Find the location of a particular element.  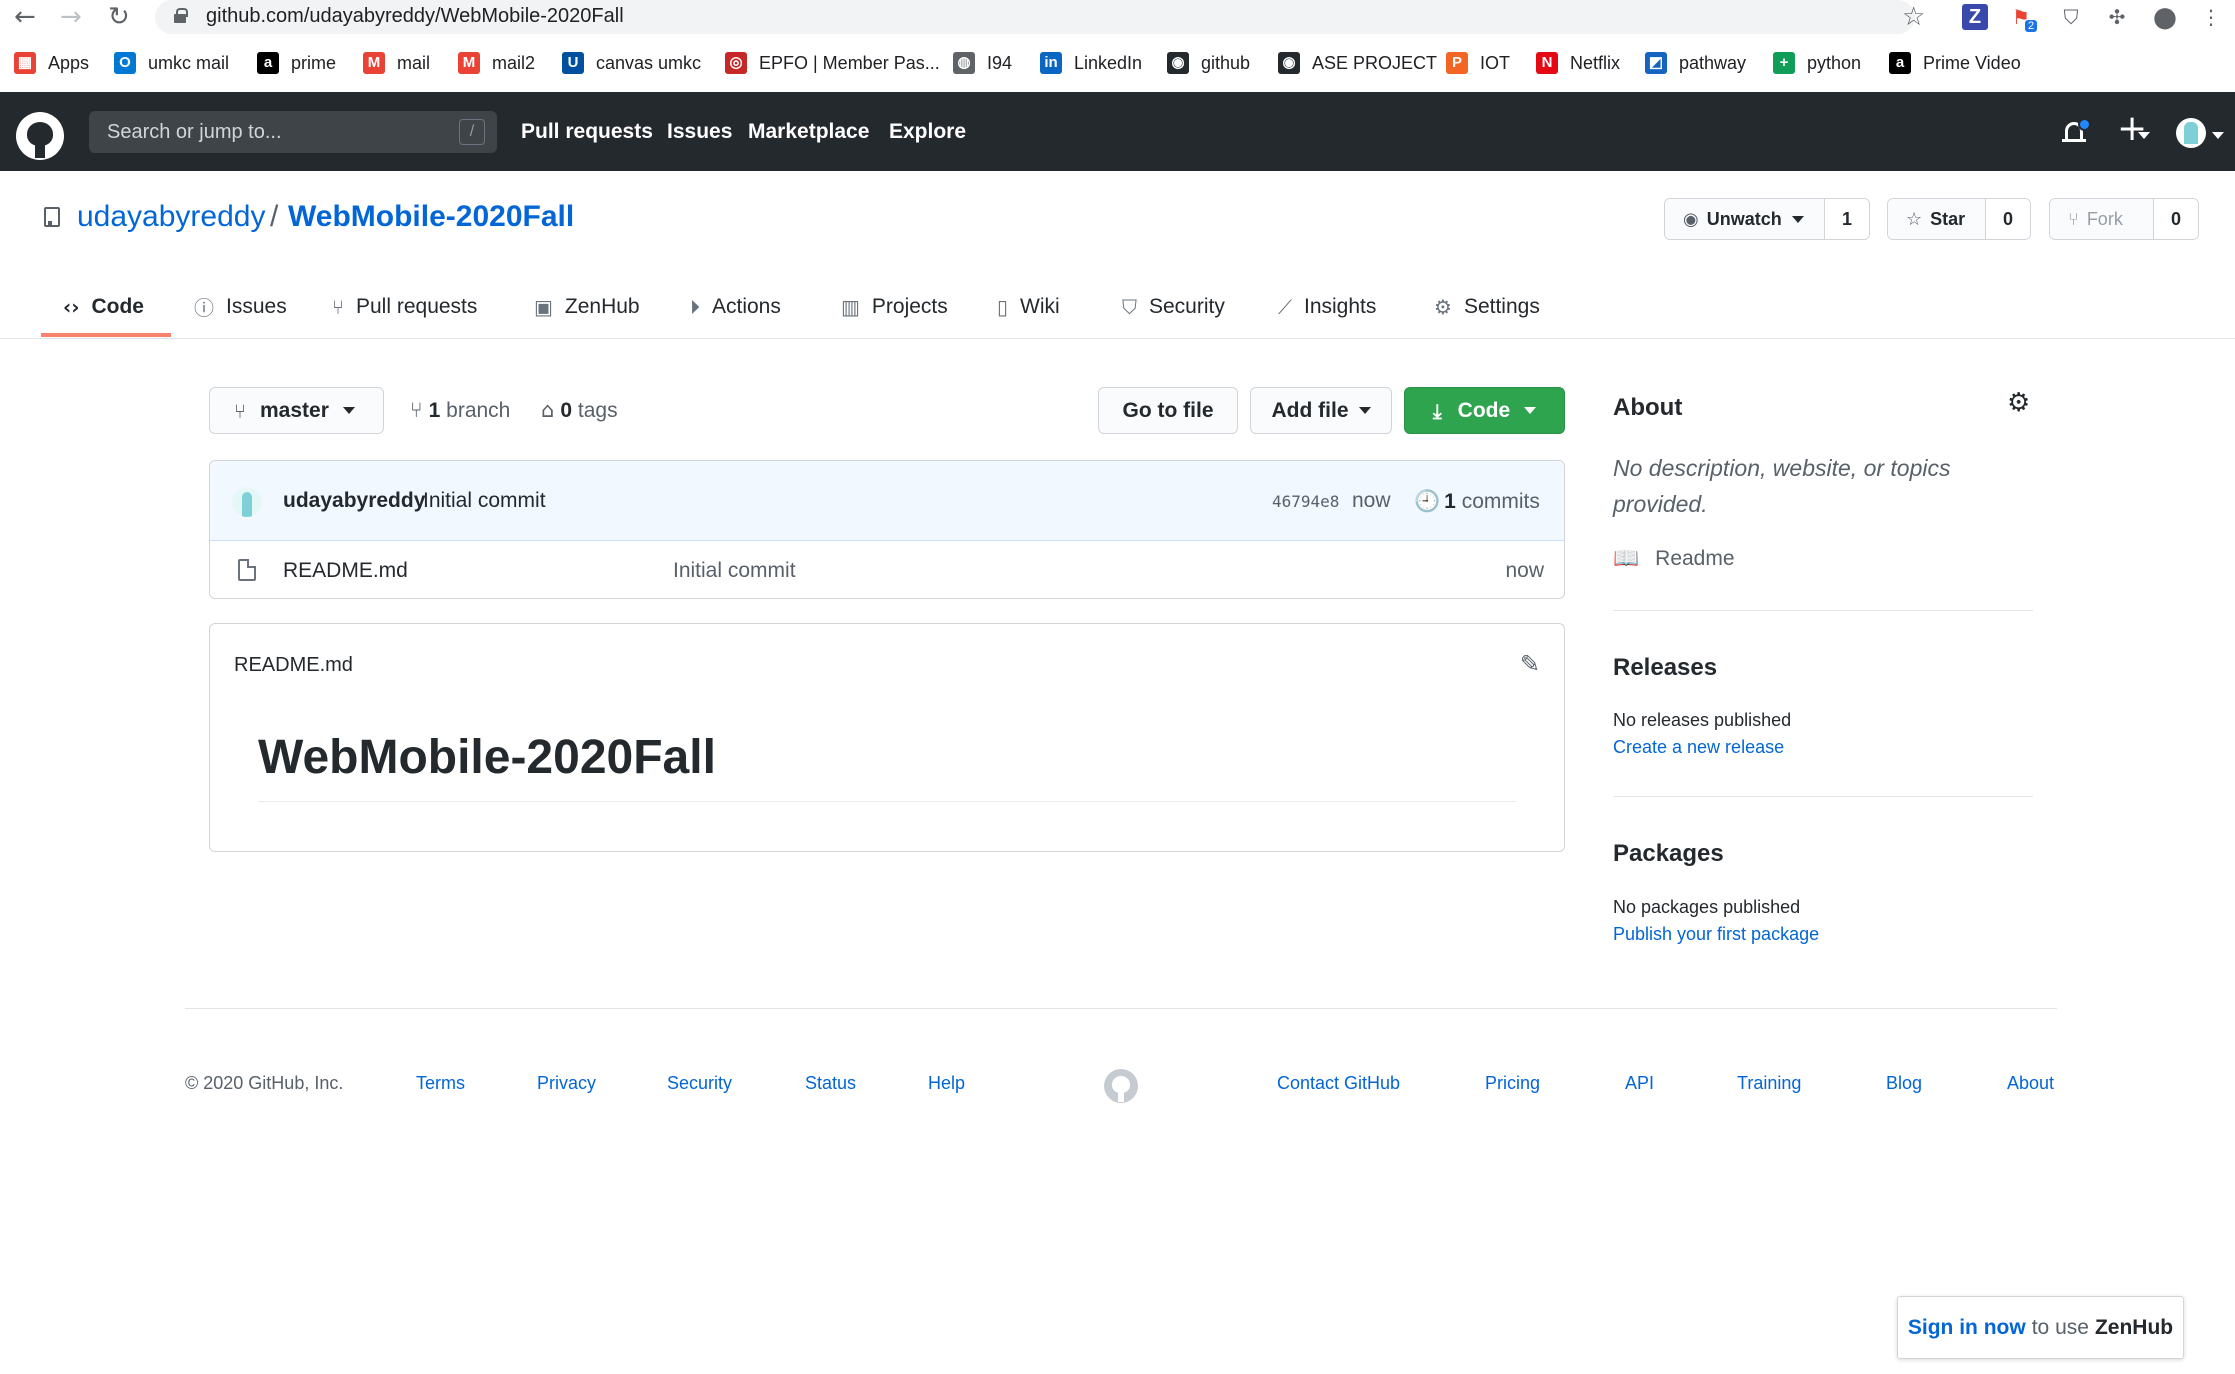

bookmark-i94: ◍ I94 is located at coordinates (982, 63).